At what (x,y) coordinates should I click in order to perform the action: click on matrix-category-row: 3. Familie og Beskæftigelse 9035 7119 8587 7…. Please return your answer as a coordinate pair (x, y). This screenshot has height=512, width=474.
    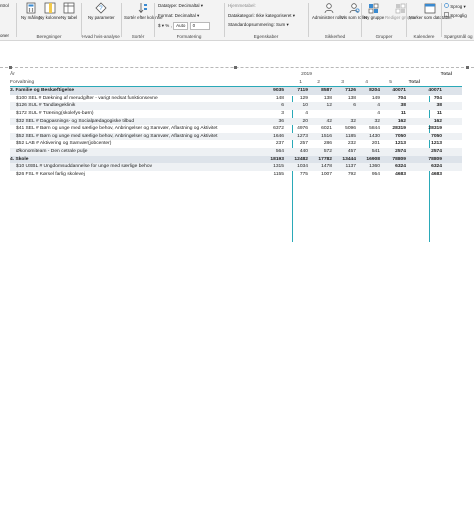
    Looking at the image, I should click on (236, 91).